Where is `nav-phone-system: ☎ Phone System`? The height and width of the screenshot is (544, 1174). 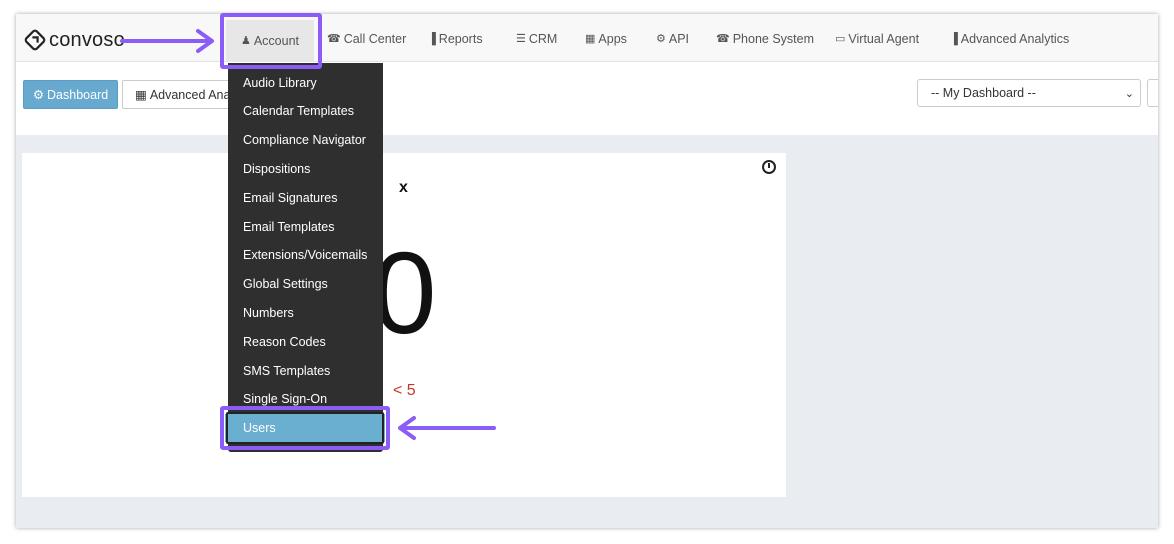
nav-phone-system: ☎ Phone System is located at coordinates (765, 39).